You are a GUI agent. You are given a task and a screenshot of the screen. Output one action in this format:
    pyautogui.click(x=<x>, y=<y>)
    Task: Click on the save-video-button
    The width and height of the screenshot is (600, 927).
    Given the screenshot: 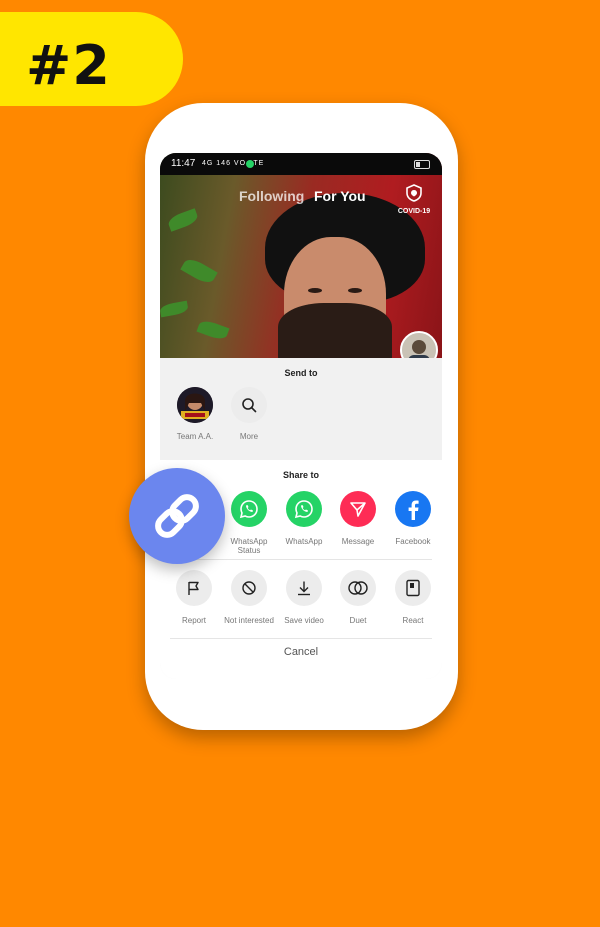 What is the action you would take?
    pyautogui.click(x=304, y=588)
    